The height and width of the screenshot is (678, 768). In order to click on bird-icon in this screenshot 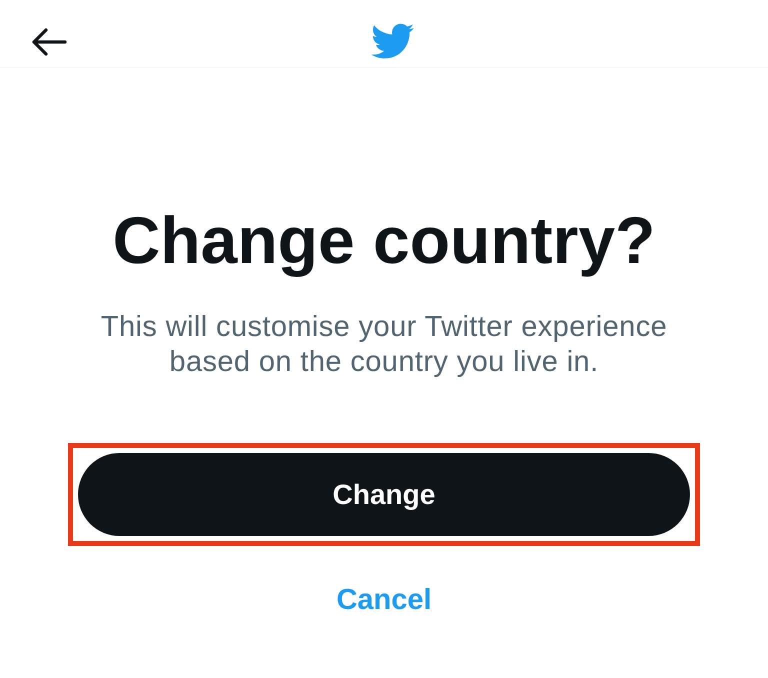, I will do `click(392, 41)`.